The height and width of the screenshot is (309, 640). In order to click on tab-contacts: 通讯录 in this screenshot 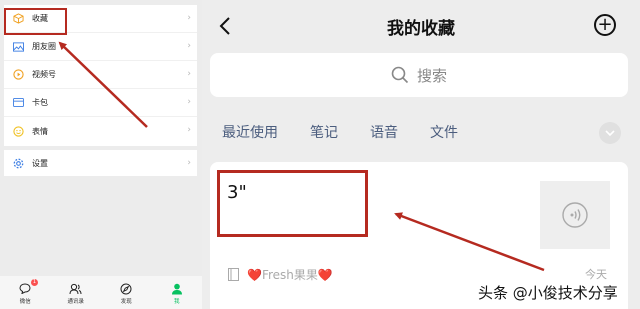, I will do `click(76, 292)`.